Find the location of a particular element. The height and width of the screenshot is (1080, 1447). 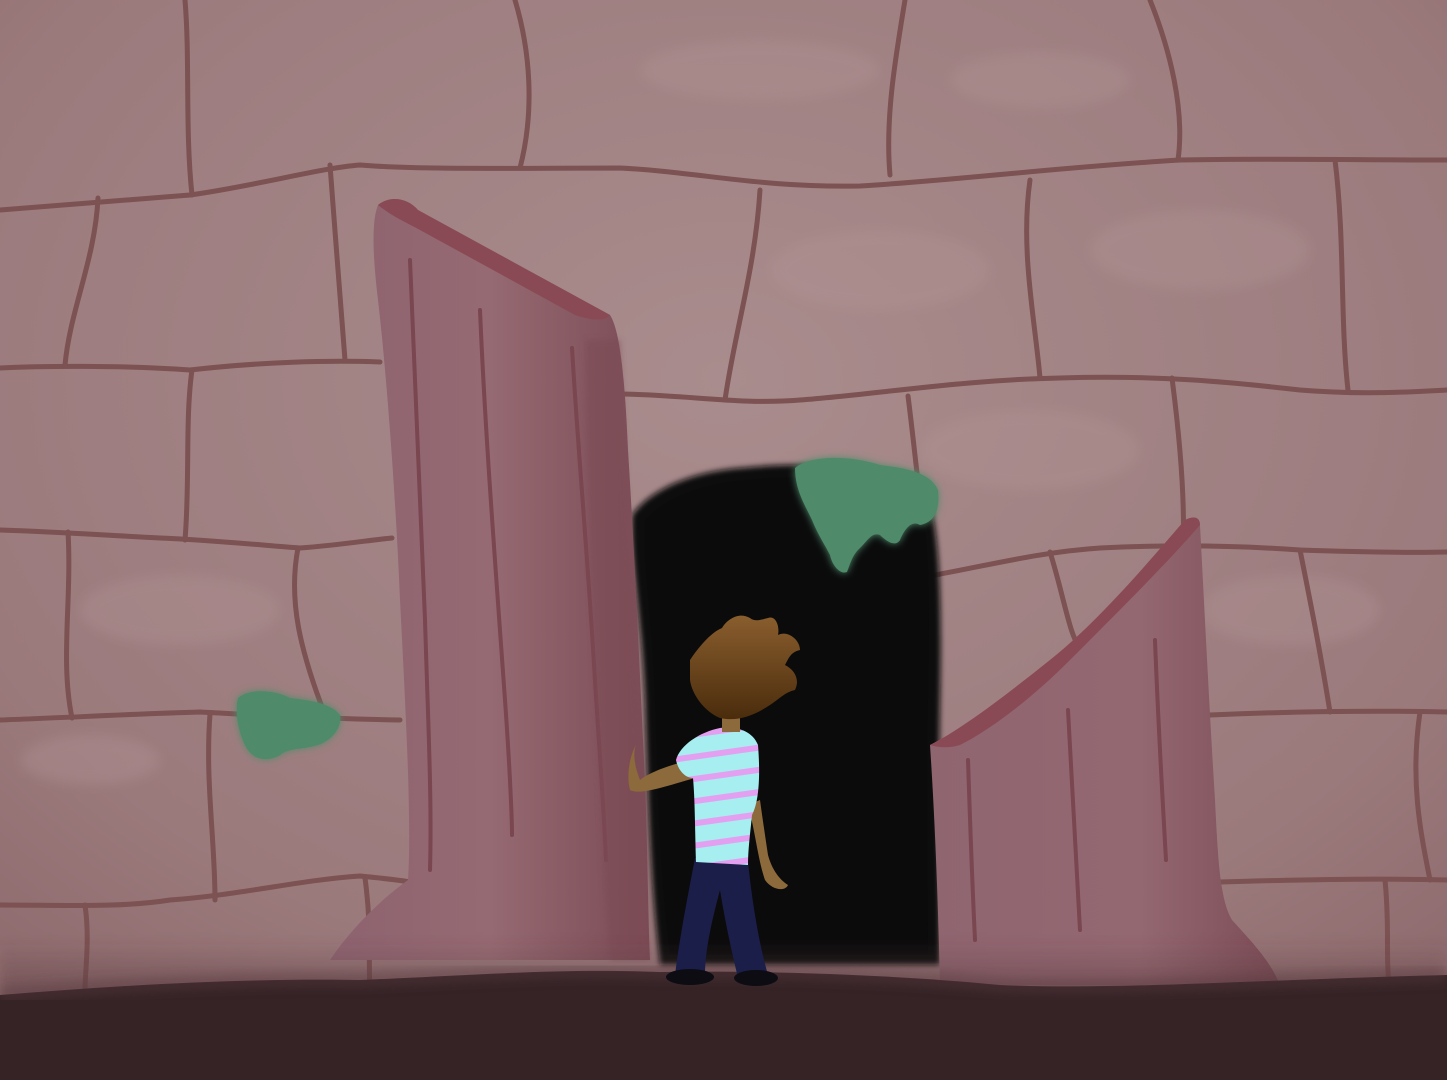

character-shoe-left is located at coordinates (690, 977).